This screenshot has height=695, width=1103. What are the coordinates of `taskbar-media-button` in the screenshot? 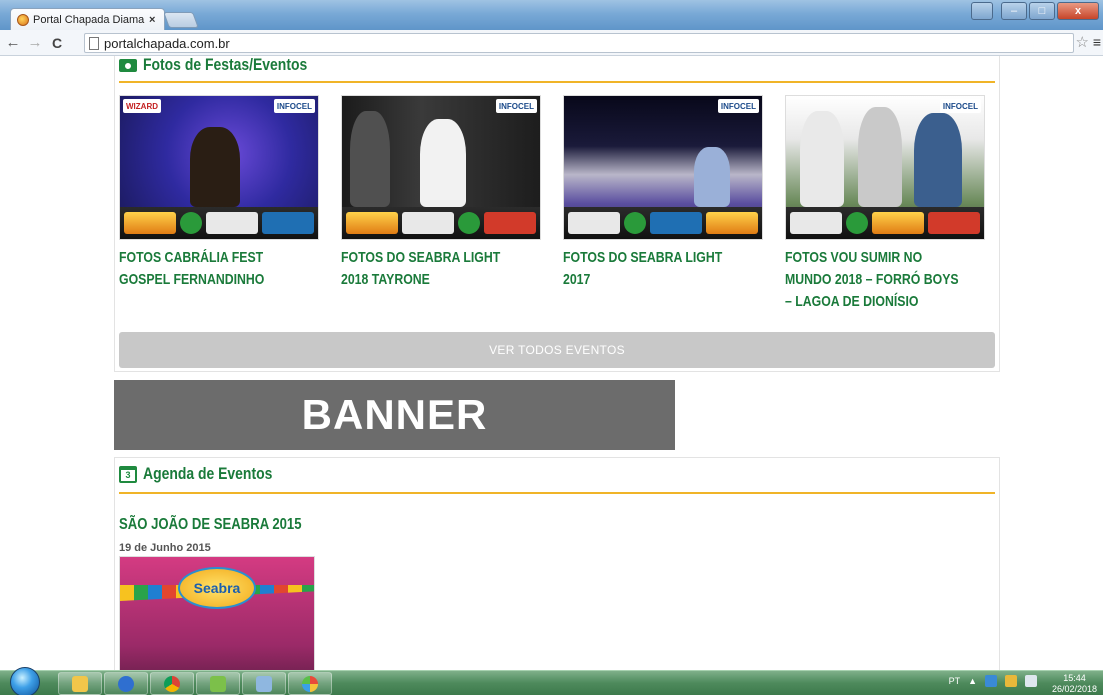 It's located at (126, 683).